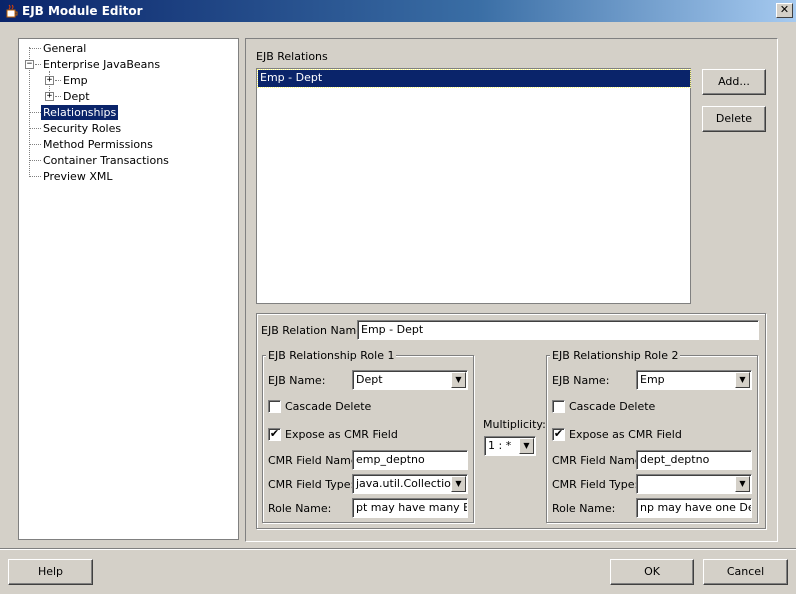  Describe the element at coordinates (315, 460) in the screenshot. I see `role1-cmr-field-name-label: CMR Field Name:` at that location.